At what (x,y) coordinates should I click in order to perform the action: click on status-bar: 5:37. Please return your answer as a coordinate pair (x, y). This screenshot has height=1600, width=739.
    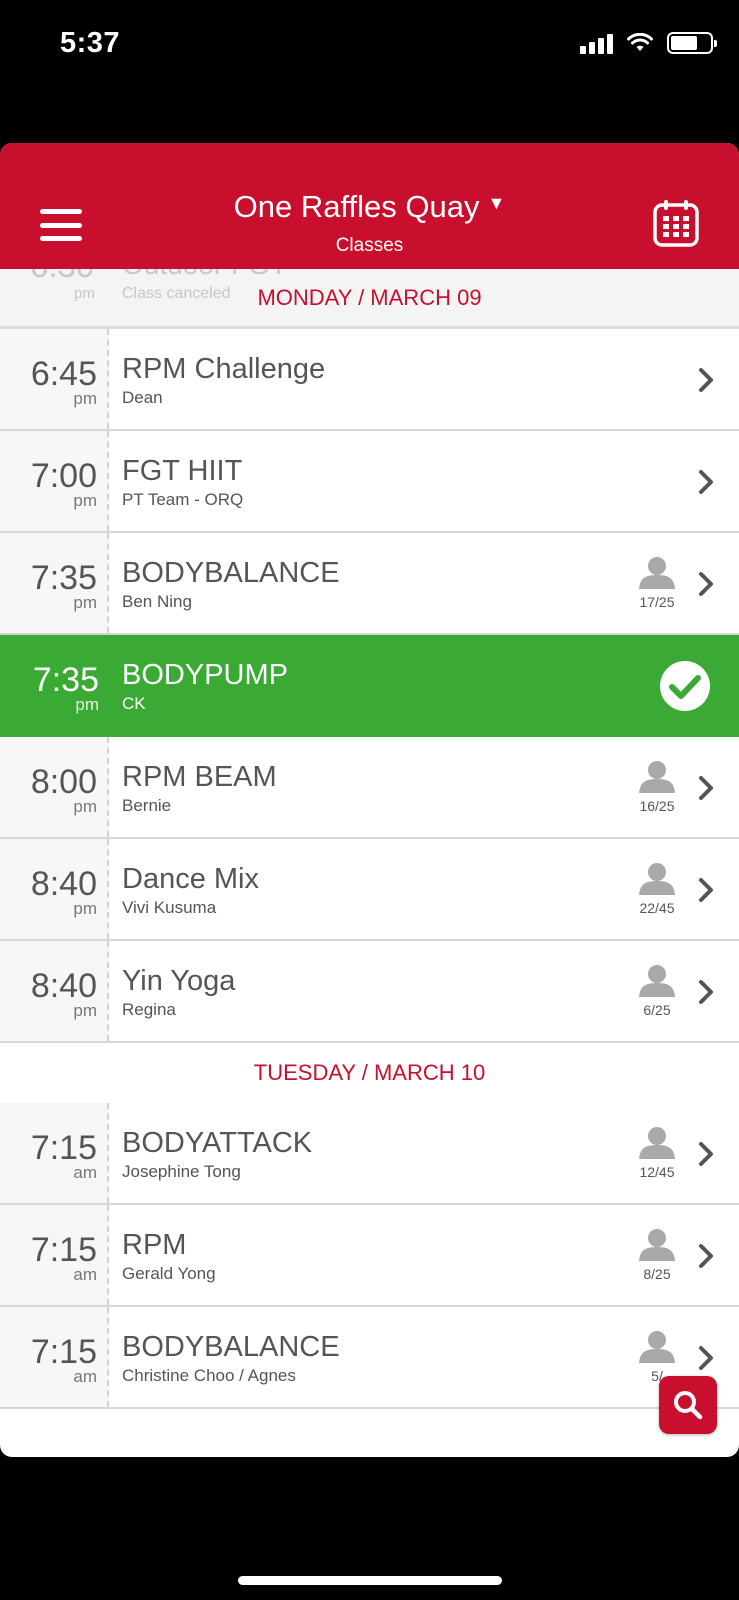
    Looking at the image, I should click on (369, 45).